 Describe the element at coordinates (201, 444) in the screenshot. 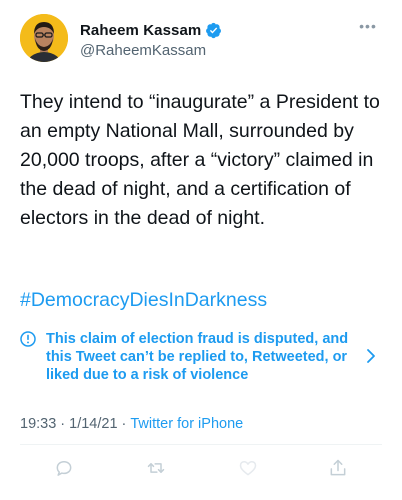

I see `divider` at that location.